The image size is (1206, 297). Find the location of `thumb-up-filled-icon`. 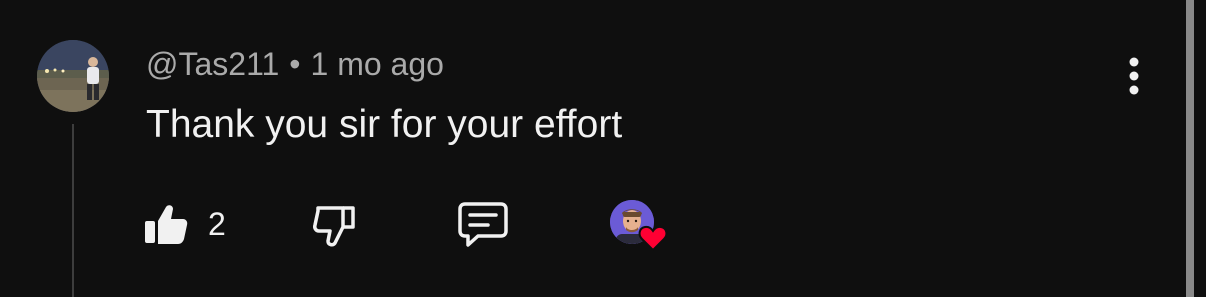

thumb-up-filled-icon is located at coordinates (166, 224).